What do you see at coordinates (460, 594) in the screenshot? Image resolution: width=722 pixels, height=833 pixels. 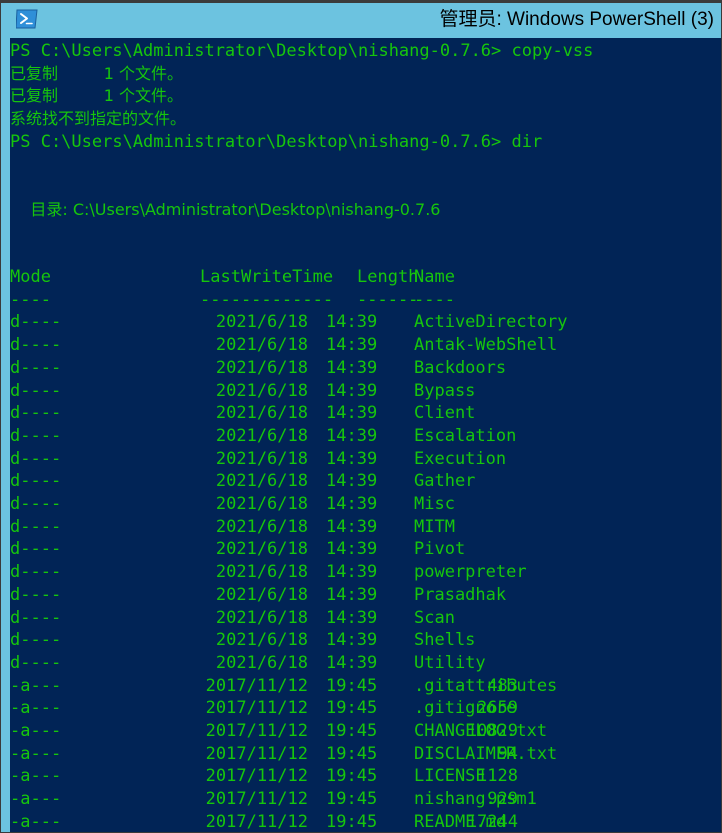 I see `cell-name: Prasadhak` at bounding box center [460, 594].